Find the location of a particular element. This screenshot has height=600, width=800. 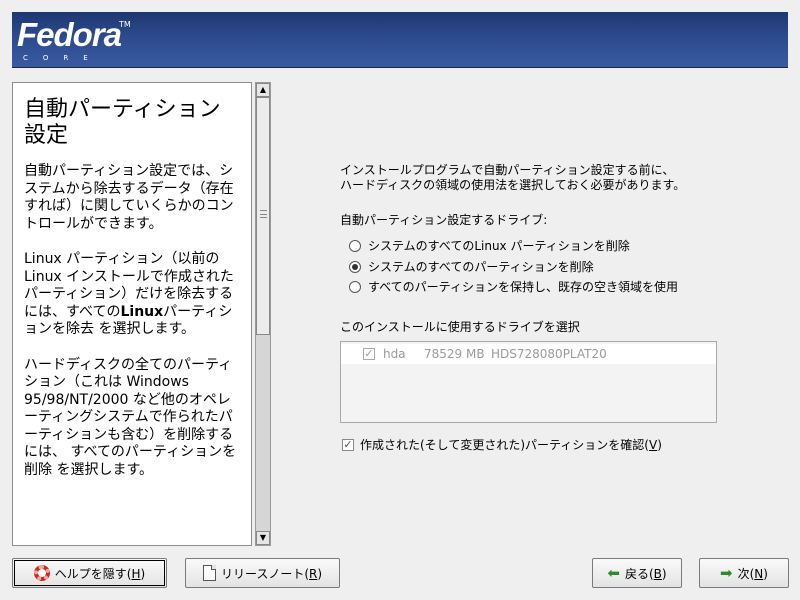

review-label-text: 作成された(そして変更された)パーティションを確認( is located at coordinates (504, 445).